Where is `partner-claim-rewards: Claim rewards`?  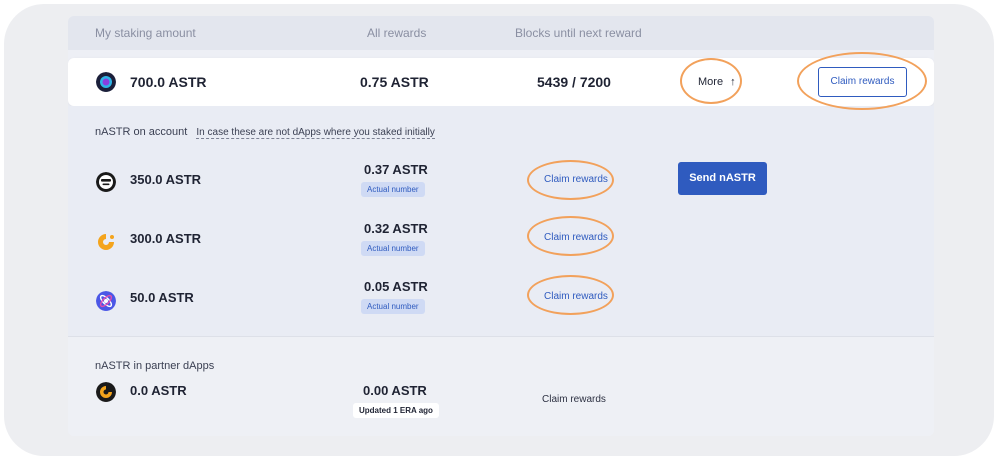
partner-claim-rewards: Claim rewards is located at coordinates (574, 399).